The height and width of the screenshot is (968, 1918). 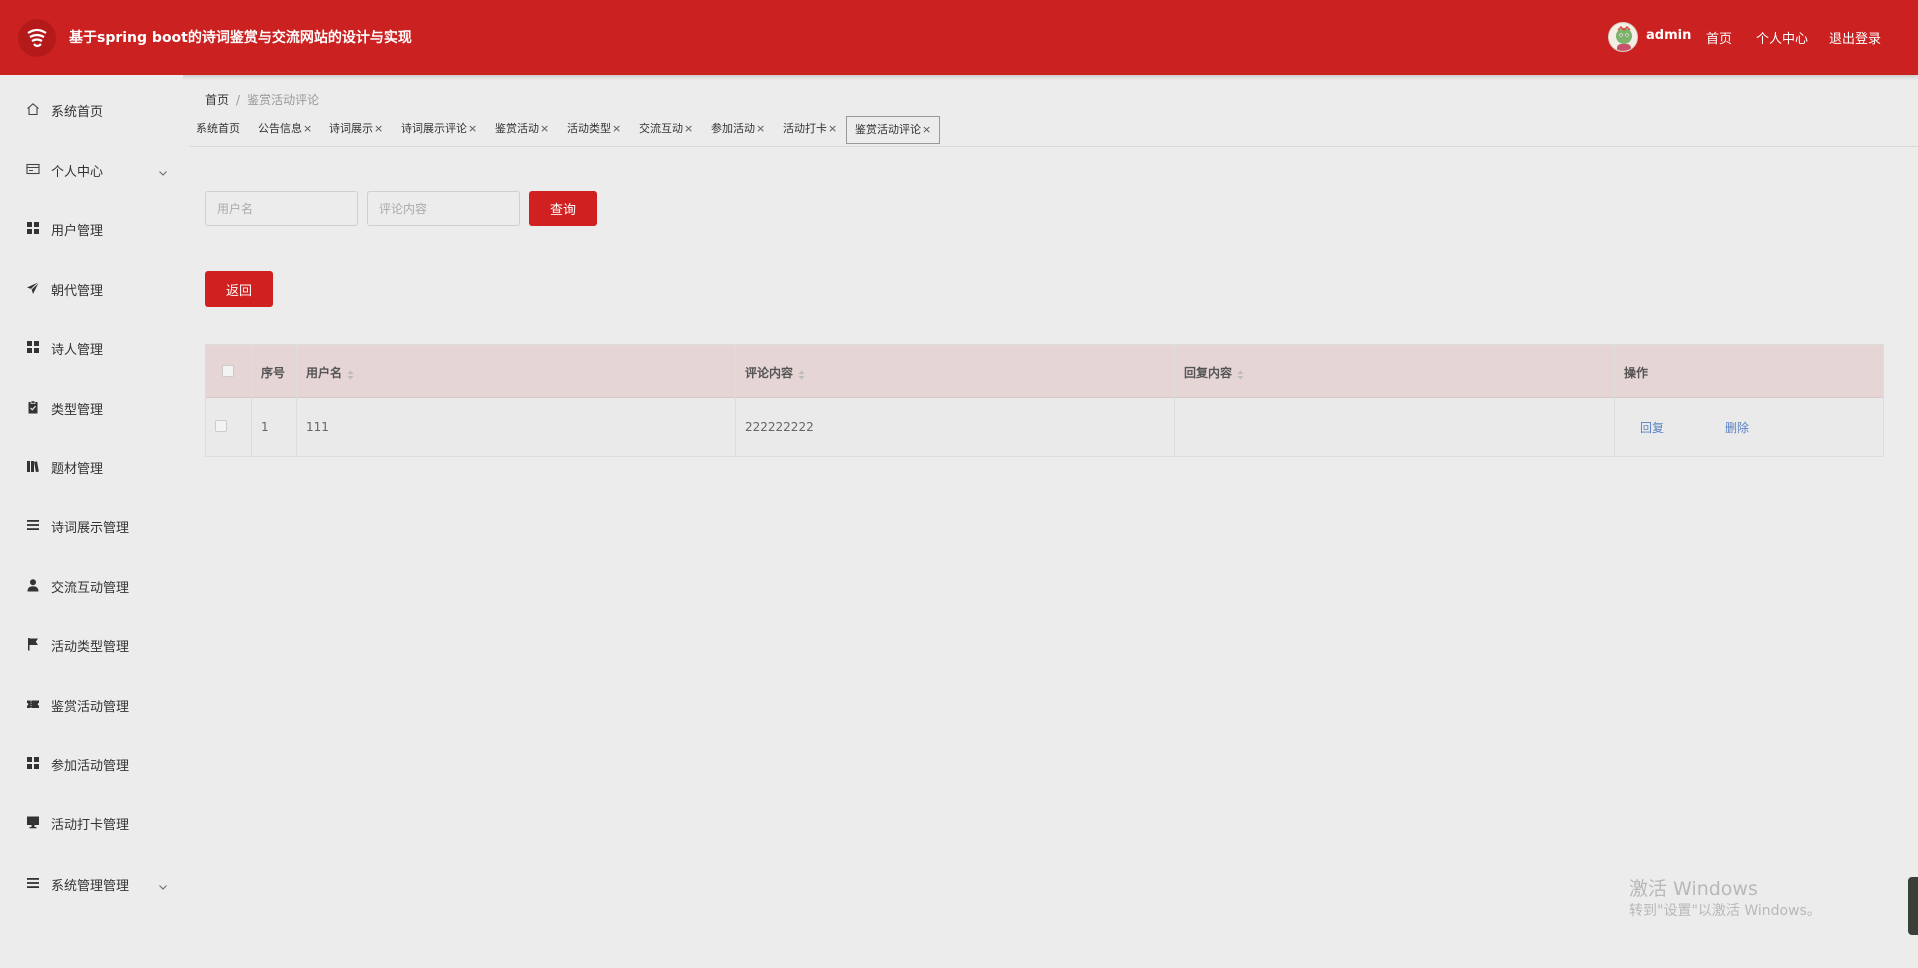 What do you see at coordinates (351, 128) in the screenshot?
I see `tag-label: 诗词展示` at bounding box center [351, 128].